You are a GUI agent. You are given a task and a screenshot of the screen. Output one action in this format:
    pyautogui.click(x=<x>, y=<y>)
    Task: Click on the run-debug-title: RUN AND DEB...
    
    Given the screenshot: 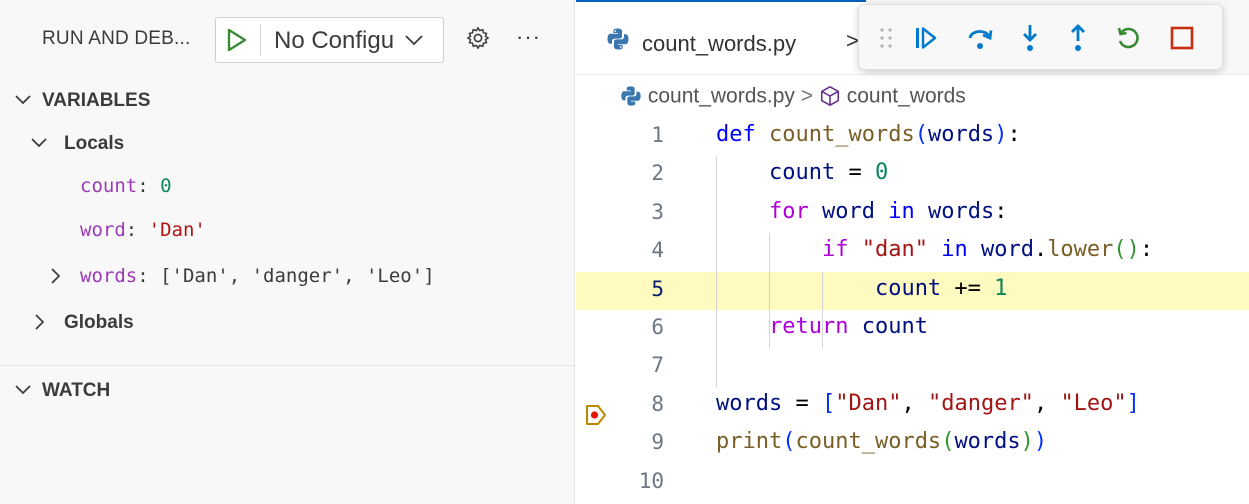 What is the action you would take?
    pyautogui.click(x=116, y=38)
    